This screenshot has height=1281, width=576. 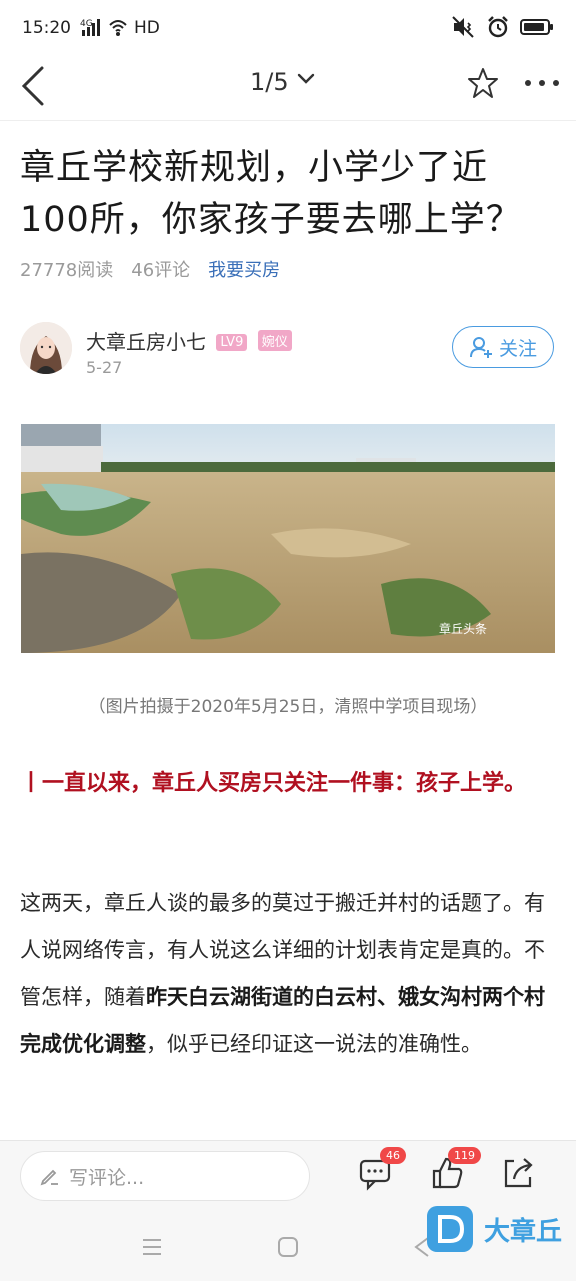 What do you see at coordinates (86, 24) in the screenshot?
I see `network-type: 4G` at bounding box center [86, 24].